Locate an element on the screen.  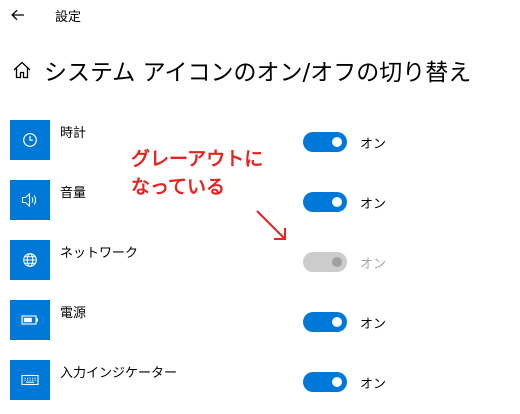
input-indicator-tile is located at coordinates (30, 380).